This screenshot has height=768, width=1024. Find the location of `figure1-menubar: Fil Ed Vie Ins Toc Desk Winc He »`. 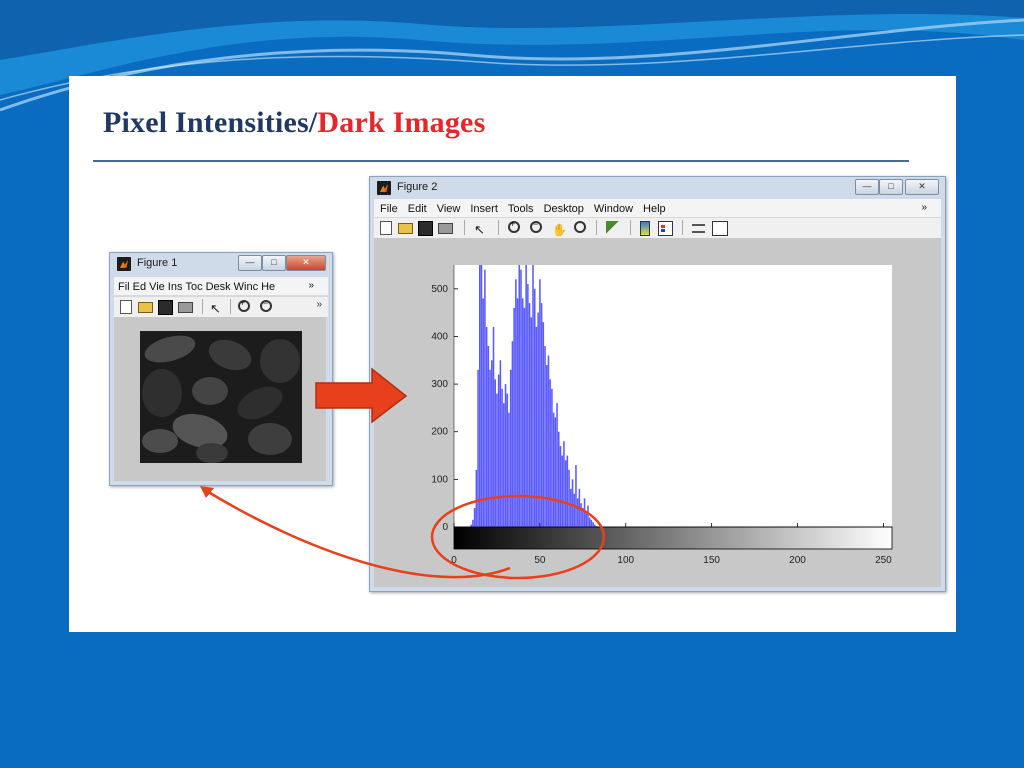

figure1-menubar: Fil Ed Vie Ins Toc Desk Winc He » is located at coordinates (221, 286).